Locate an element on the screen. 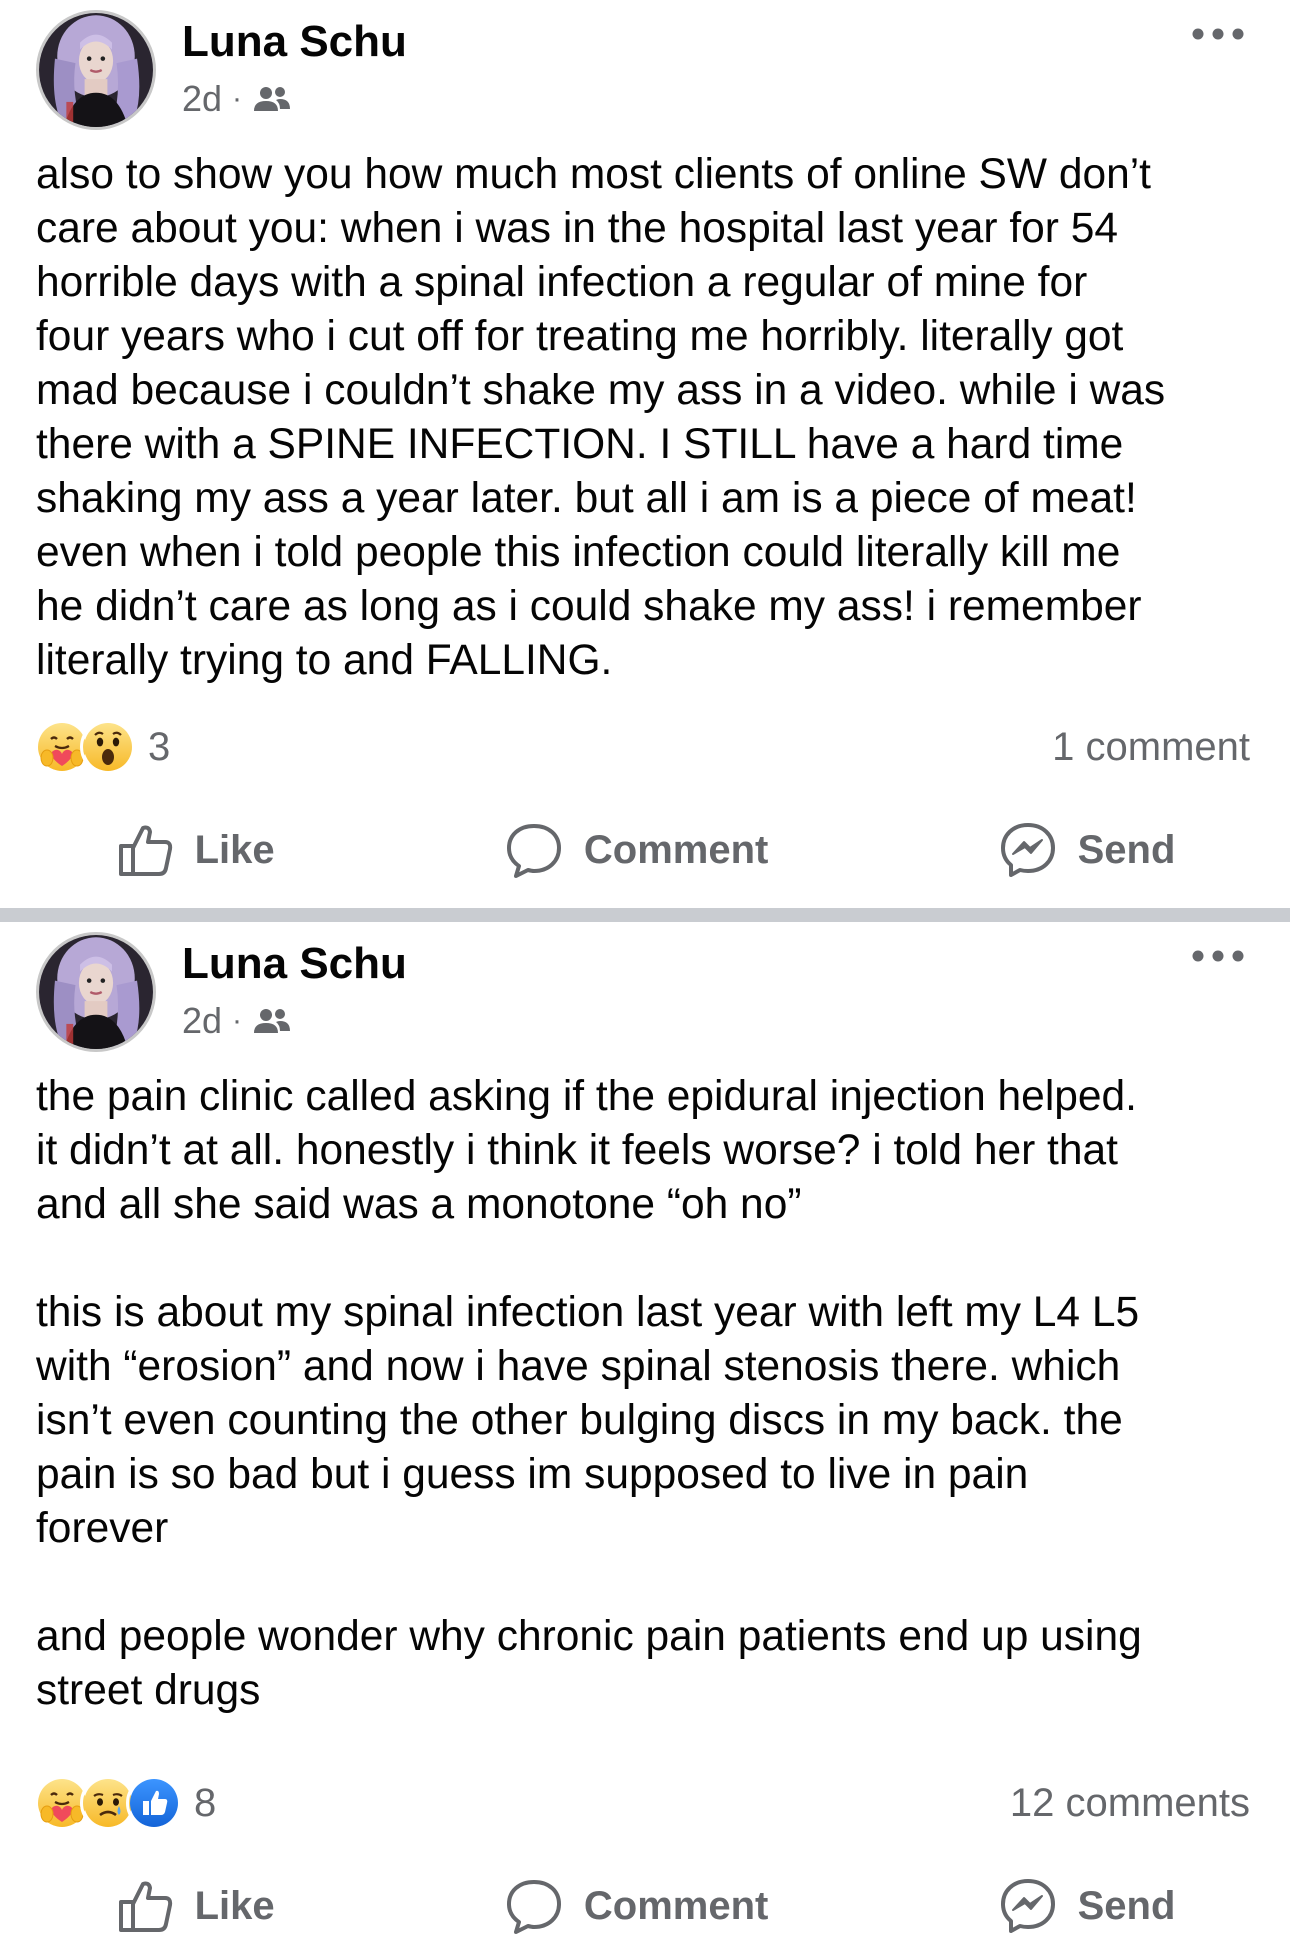 Image resolution: width=1290 pixels, height=1946 pixels. comments-count: 12 comments is located at coordinates (1130, 1803).